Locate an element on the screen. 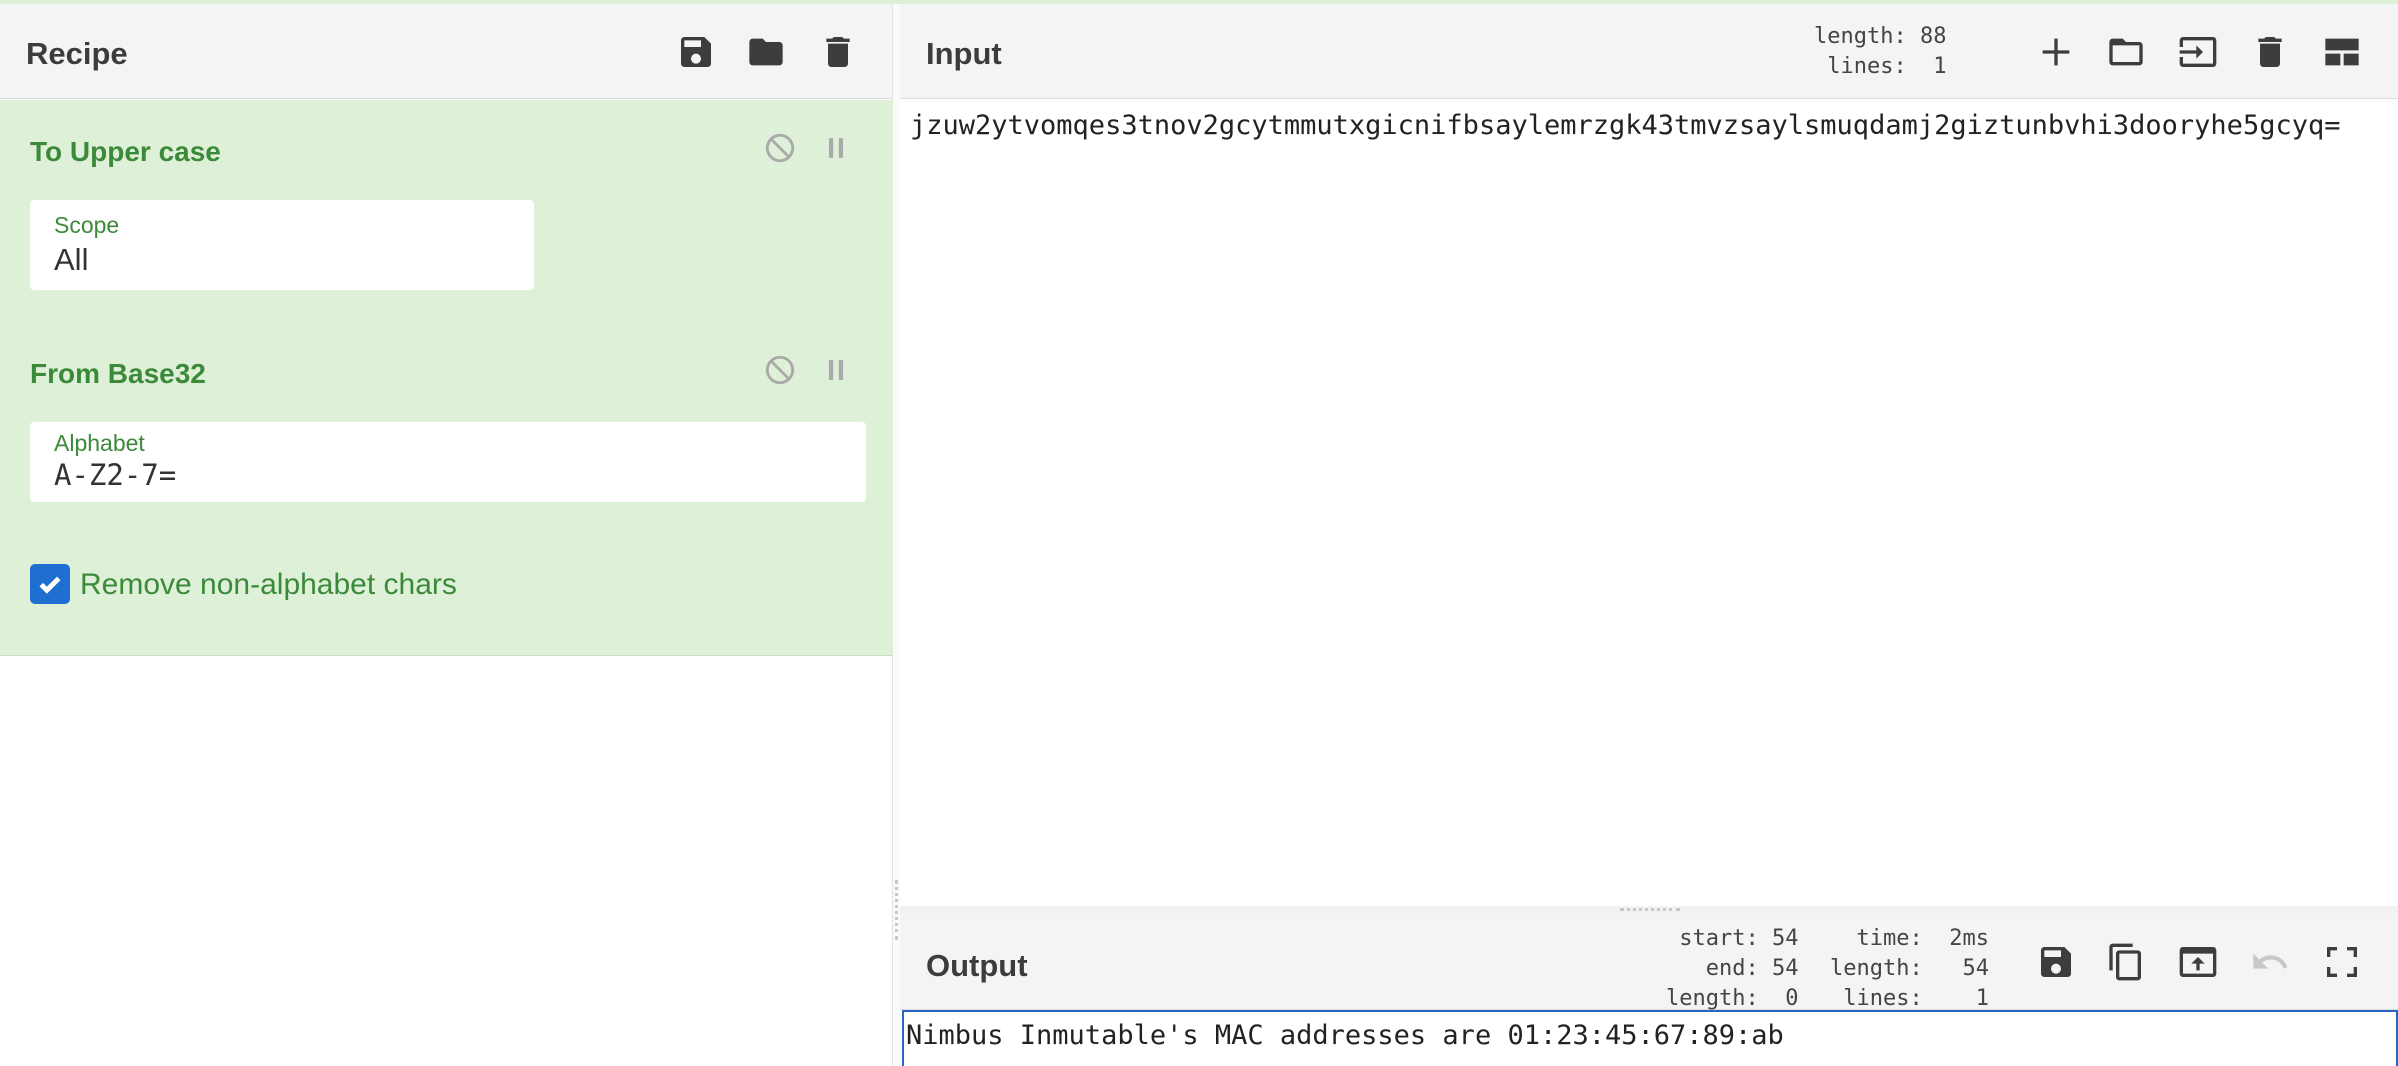  clear-input-button is located at coordinates (2270, 52).